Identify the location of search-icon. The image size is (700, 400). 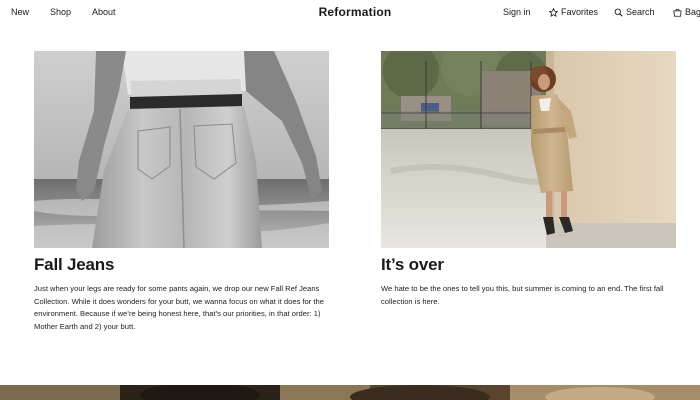
(618, 12).